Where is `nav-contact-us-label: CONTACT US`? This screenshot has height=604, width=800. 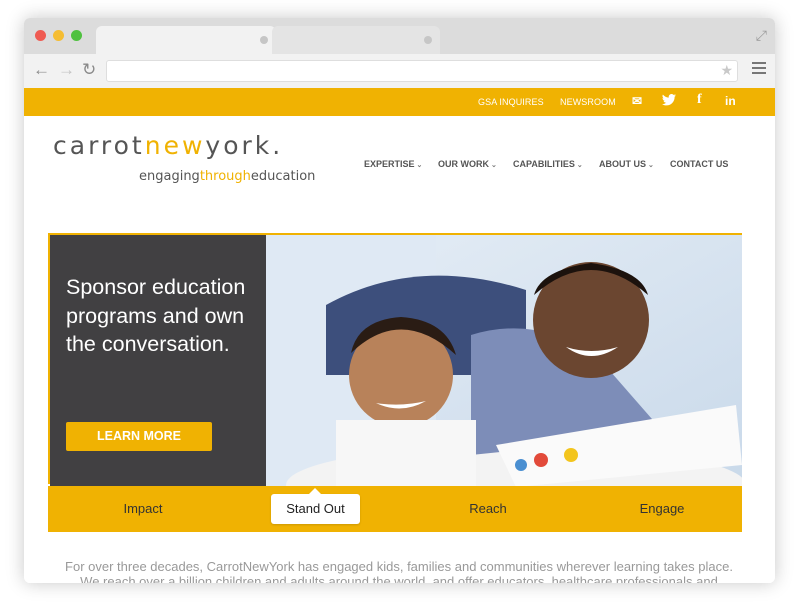
nav-contact-us-label: CONTACT US is located at coordinates (699, 164).